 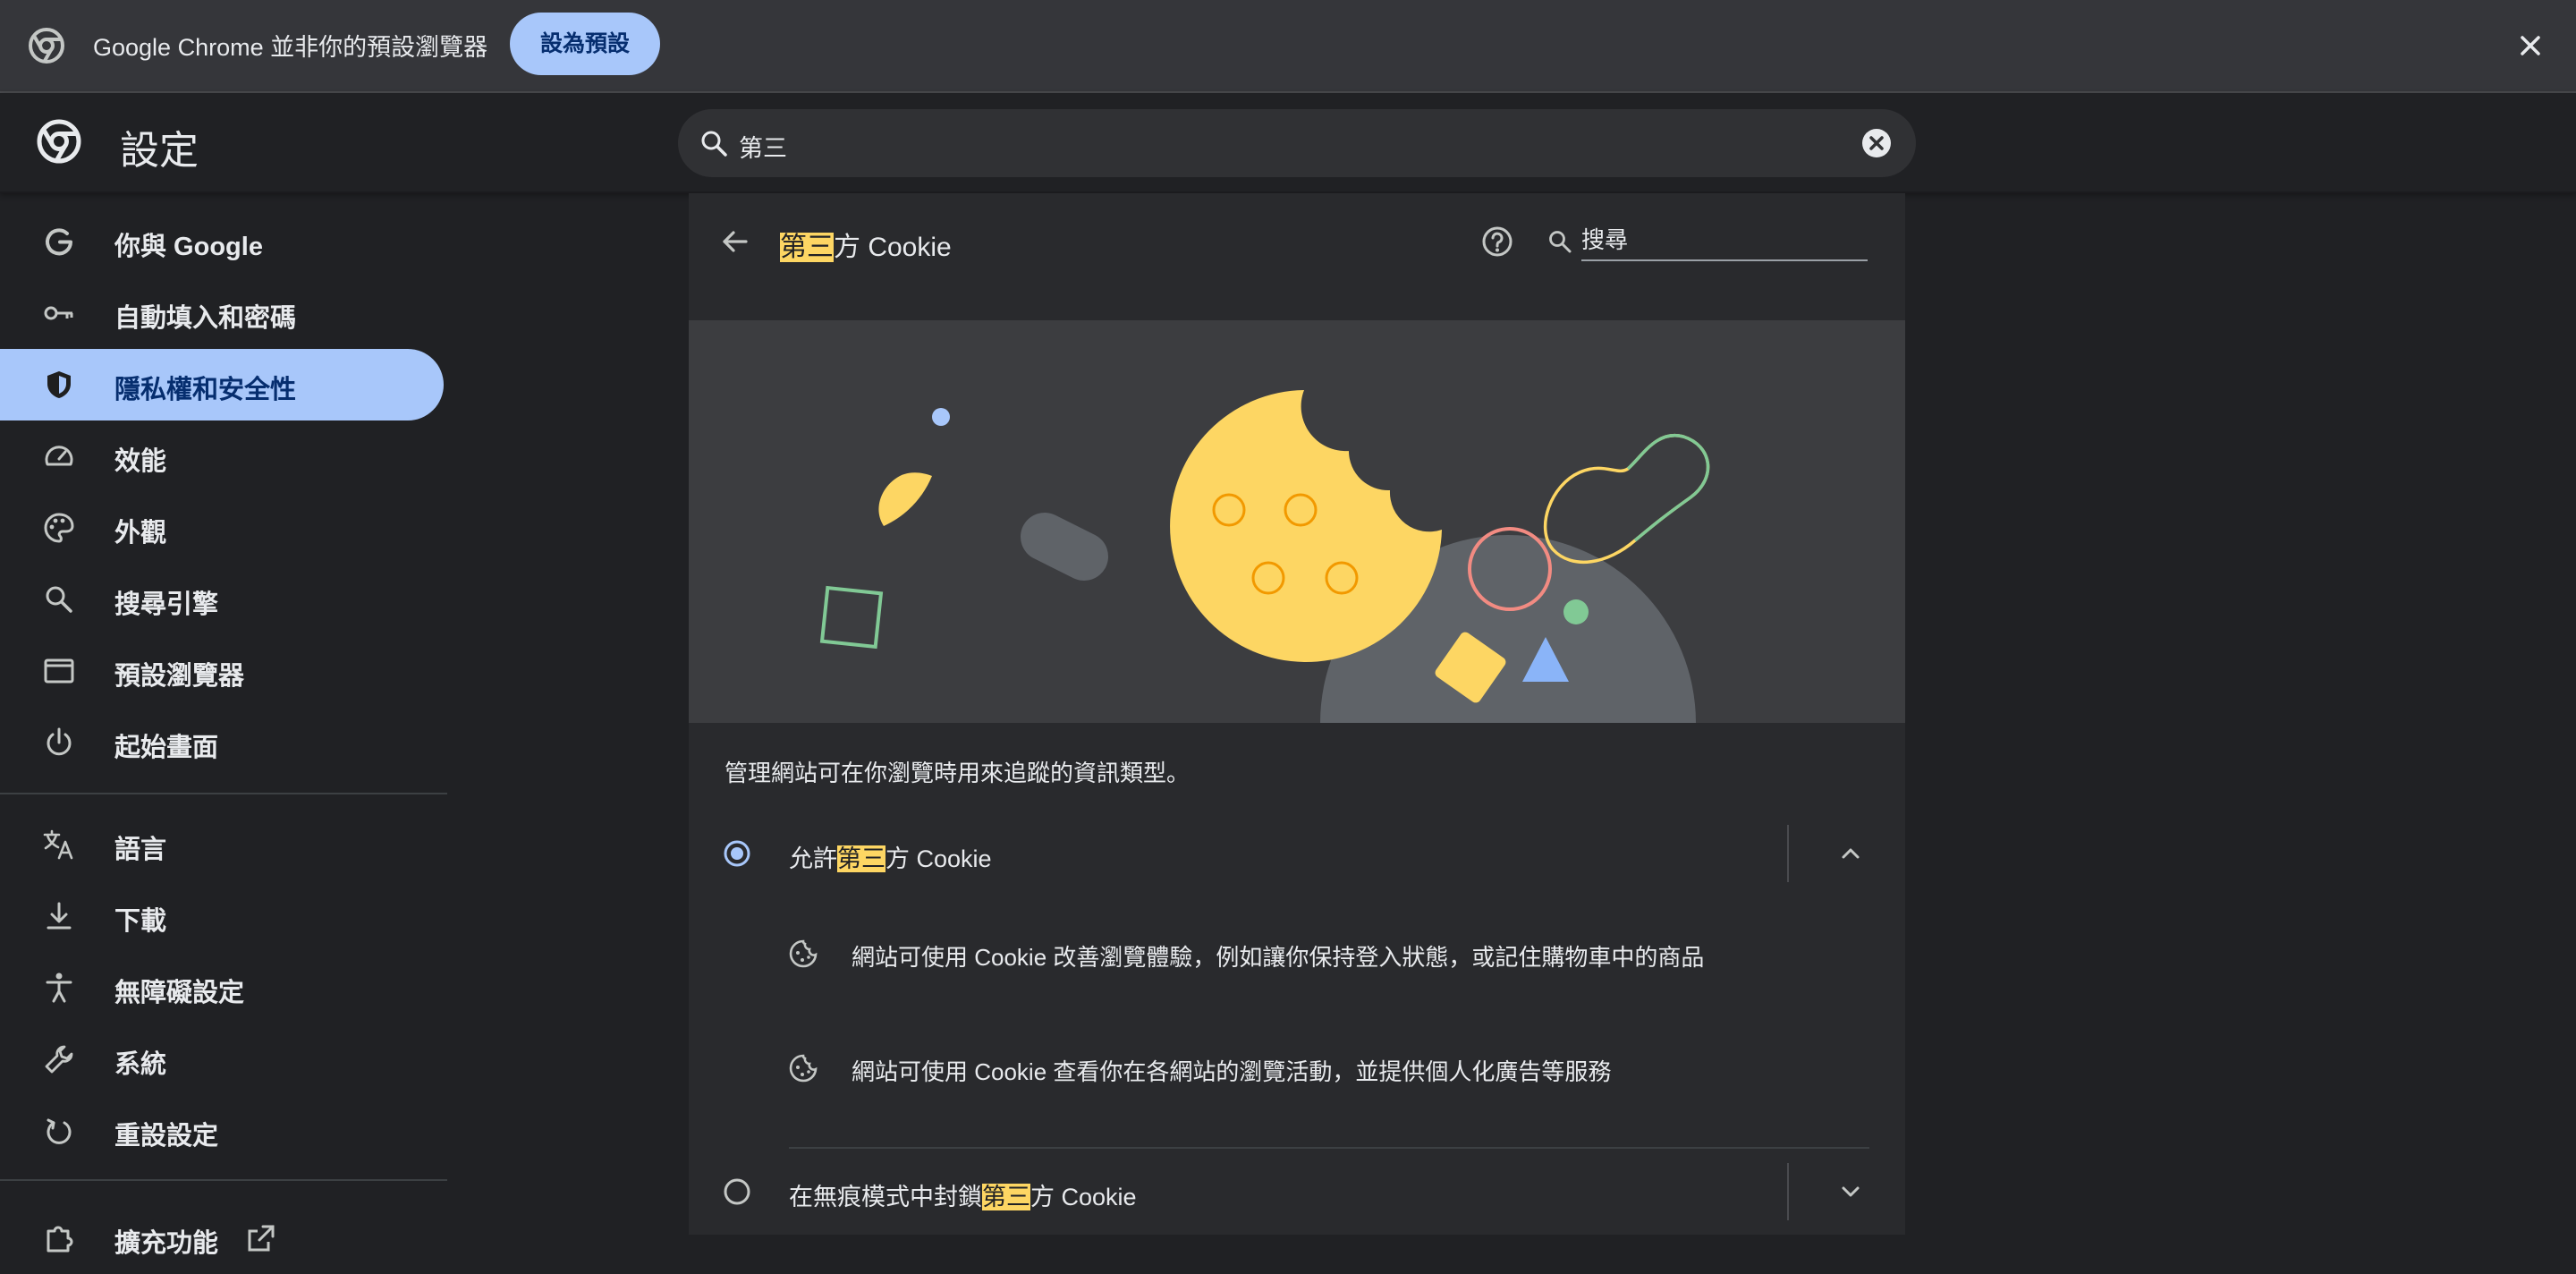 What do you see at coordinates (763, 148) in the screenshot?
I see `search-query: 第三` at bounding box center [763, 148].